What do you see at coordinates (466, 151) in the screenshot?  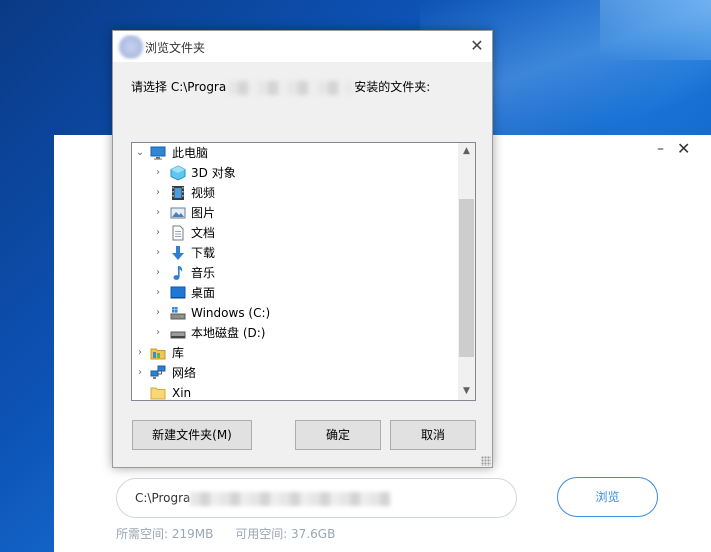 I see `scroll-up-icon: ▲` at bounding box center [466, 151].